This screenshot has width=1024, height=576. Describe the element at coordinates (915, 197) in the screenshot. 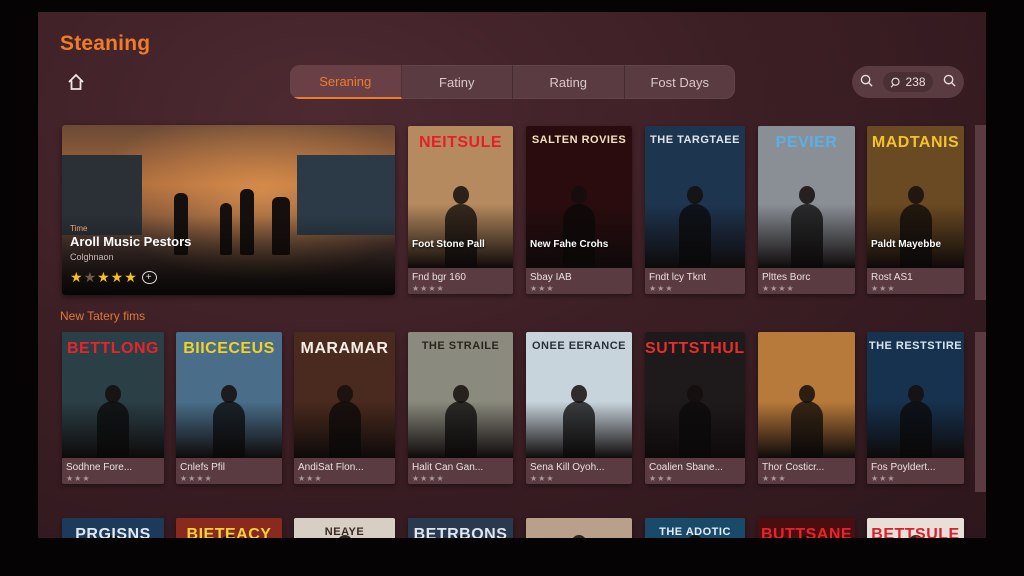

I see `poster-image: MADTANIS Paldt Mayebbe` at that location.